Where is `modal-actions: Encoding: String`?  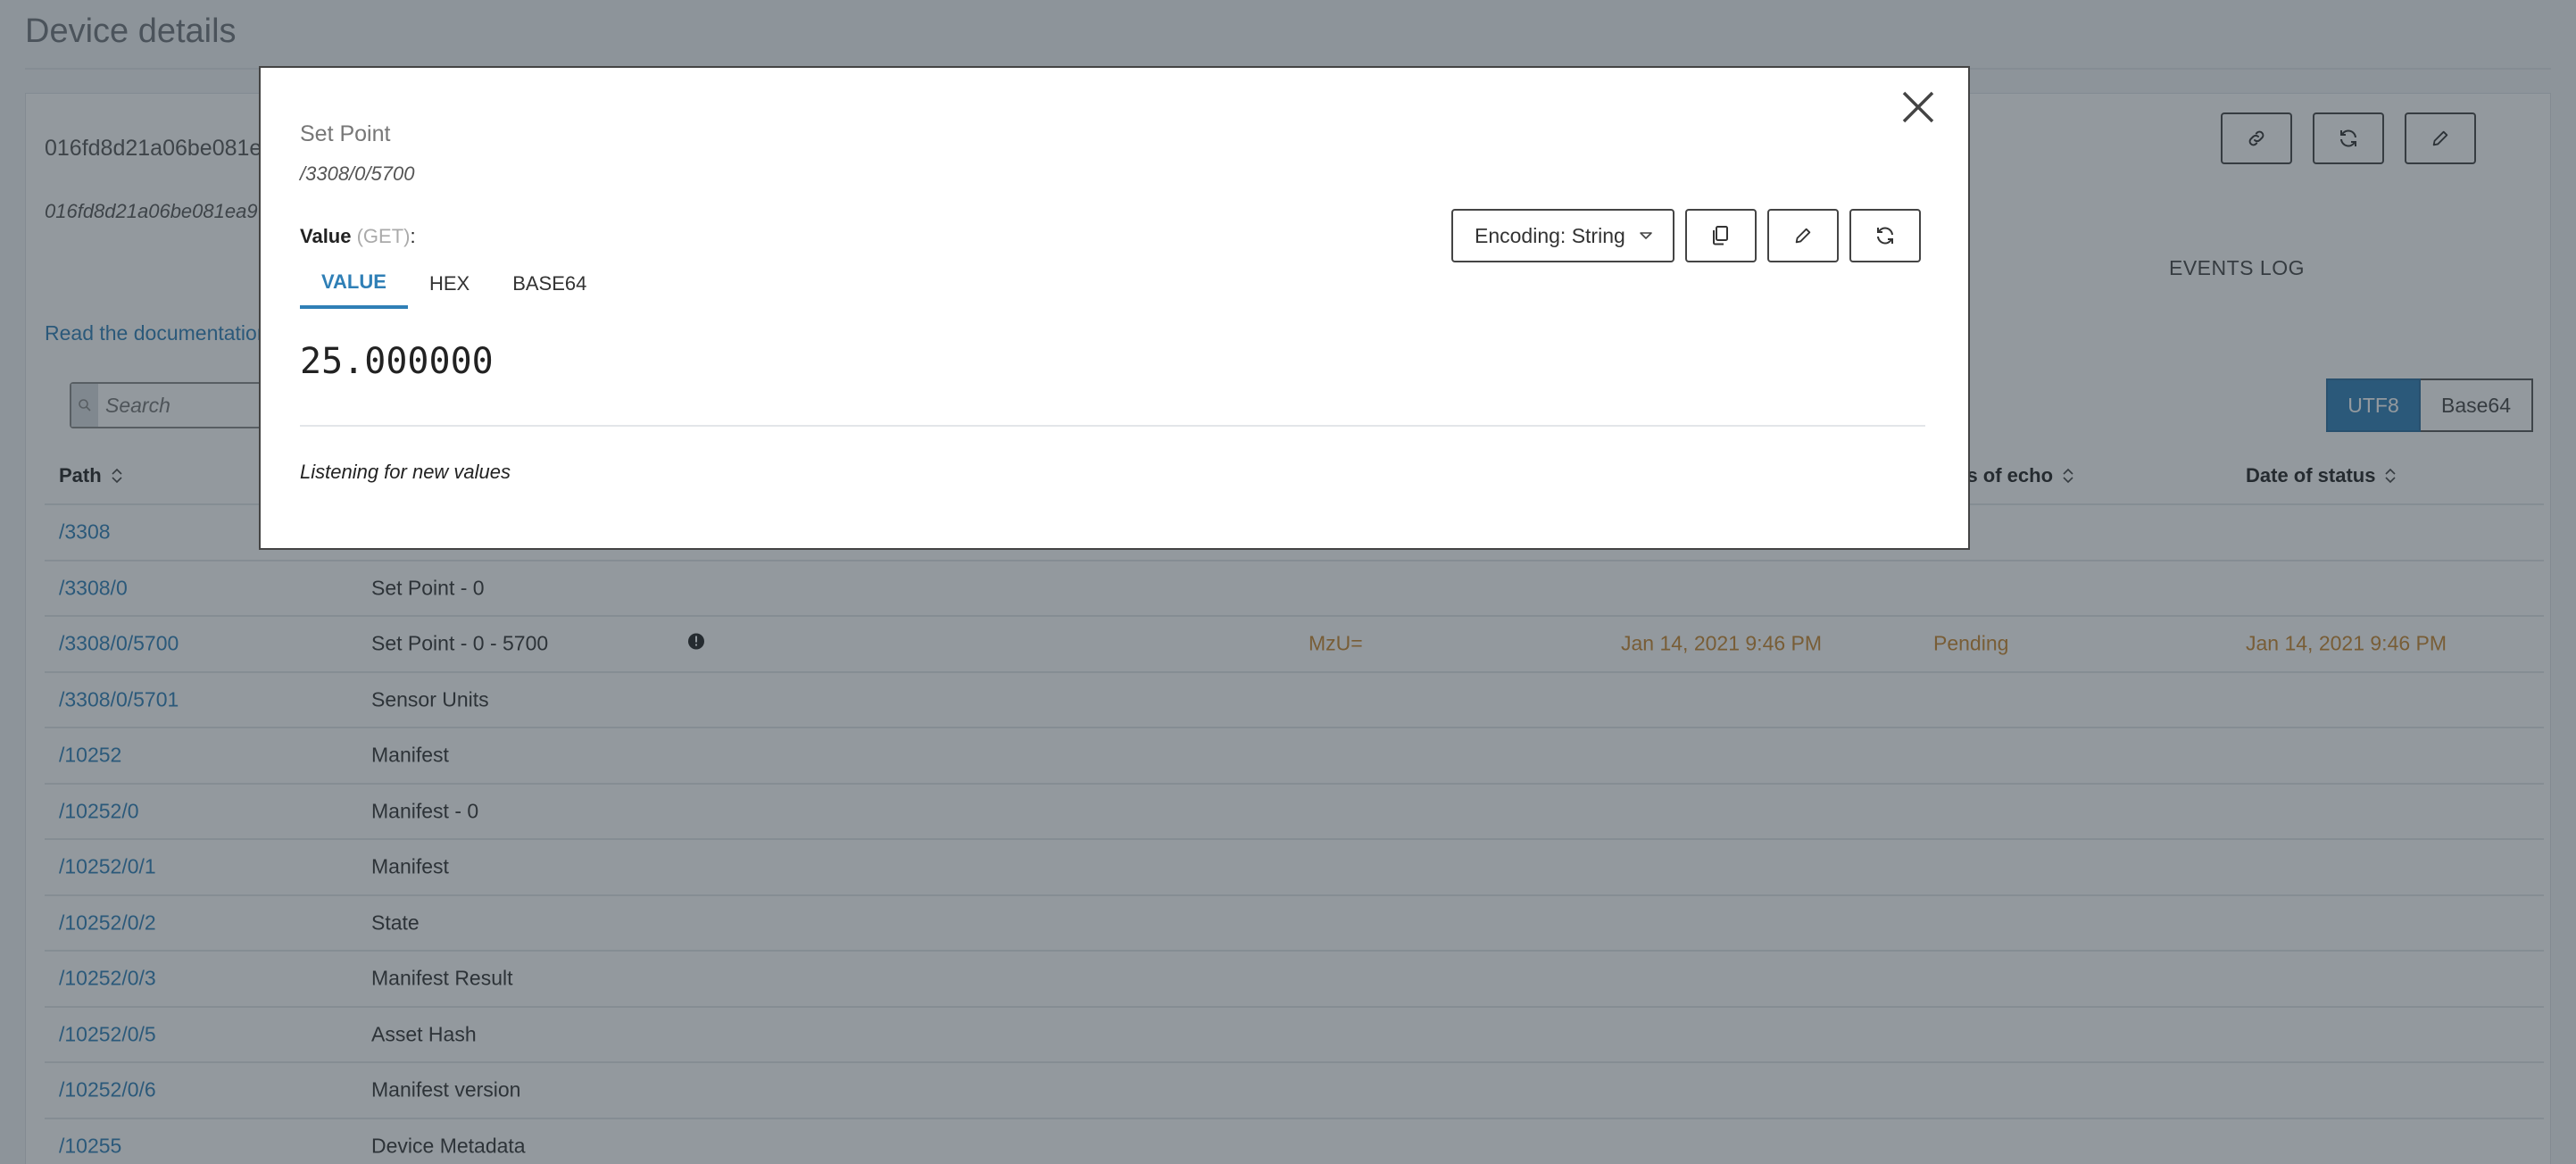 modal-actions: Encoding: String is located at coordinates (1686, 235).